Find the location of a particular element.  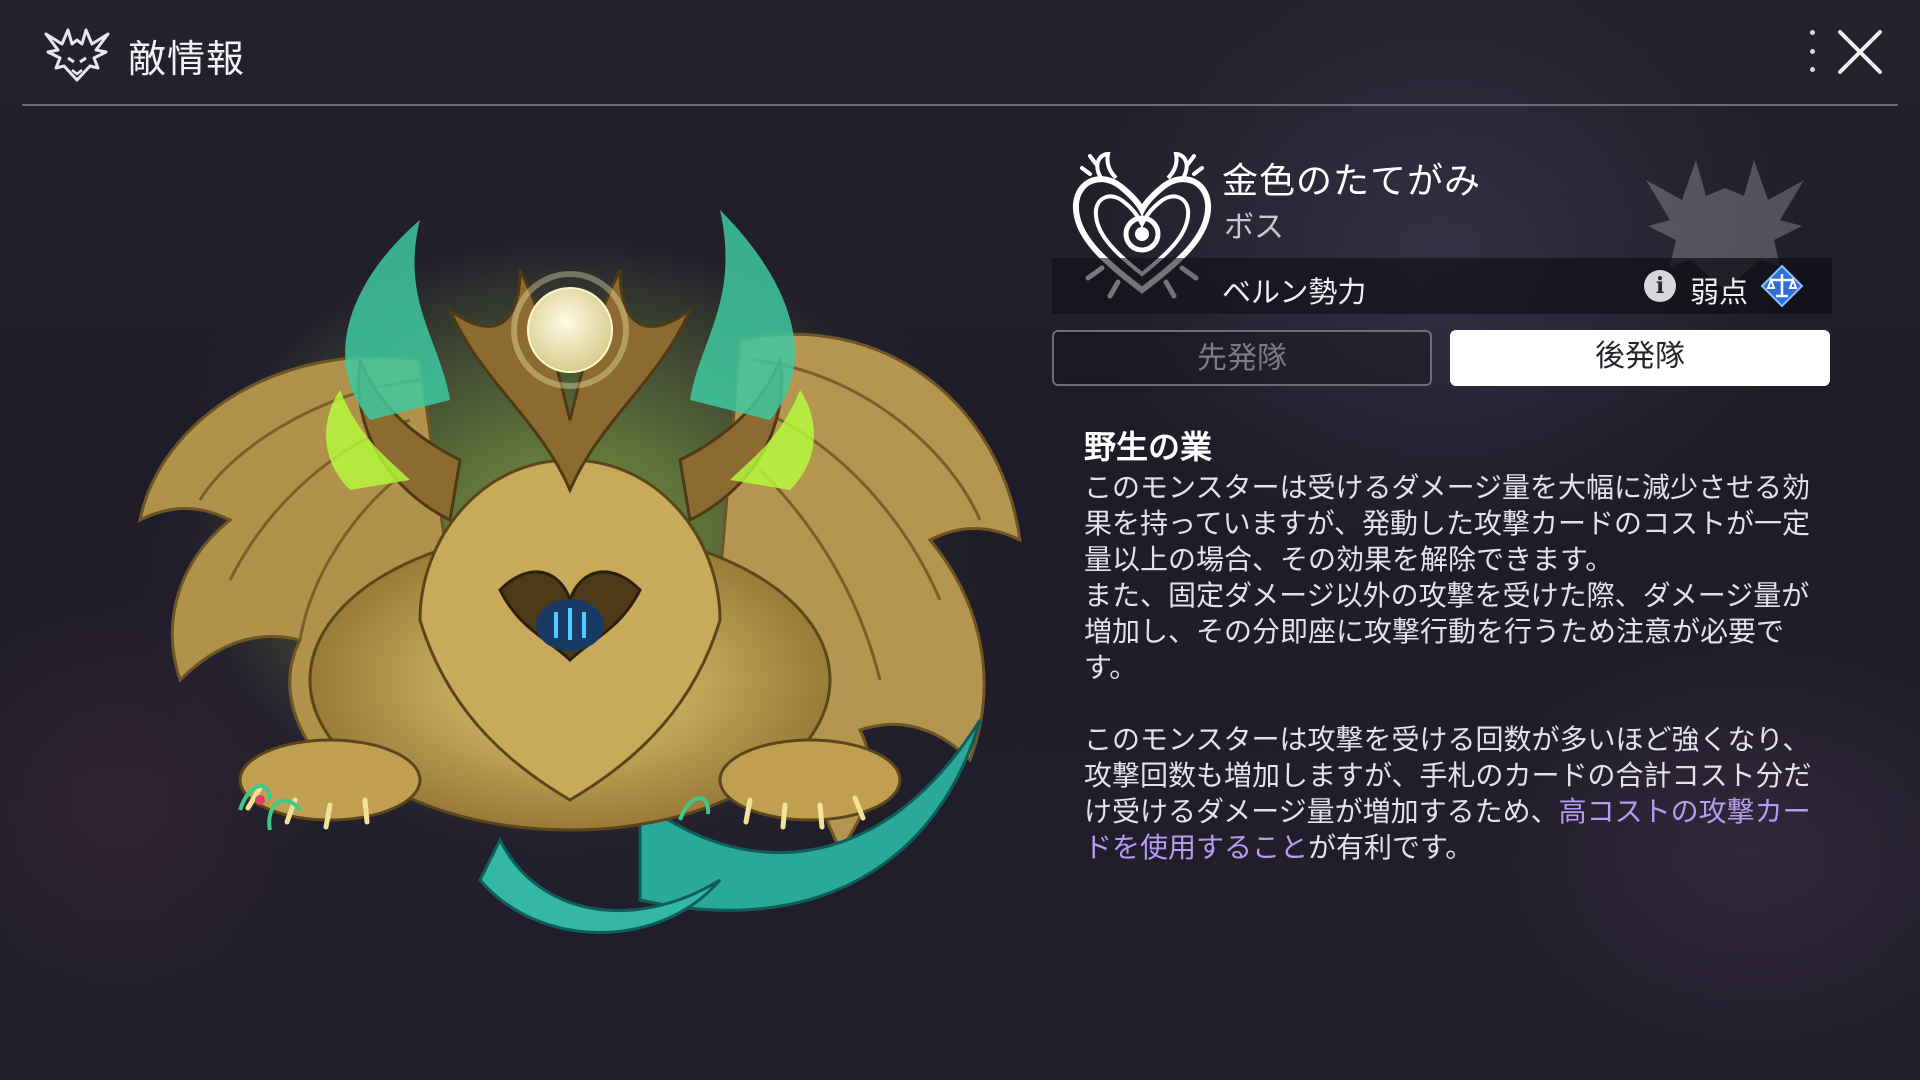

skill-title: 野生の業 is located at coordinates (1148, 447).